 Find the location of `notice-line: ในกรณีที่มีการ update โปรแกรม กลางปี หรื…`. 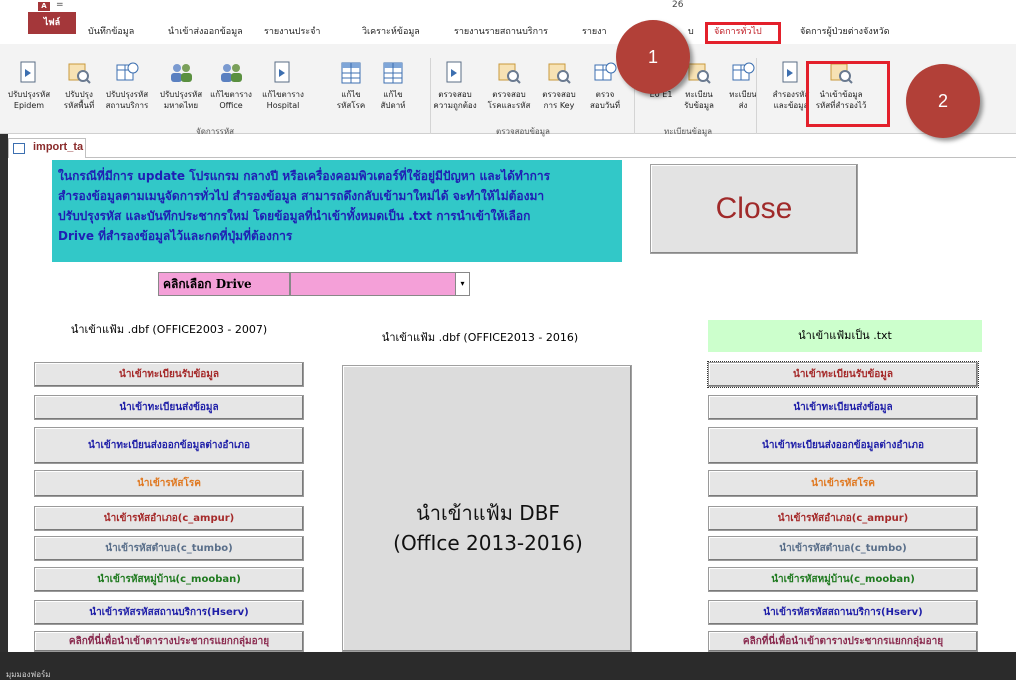

notice-line: ในกรณีที่มีการ update โปรแกรม กลางปี หรื… is located at coordinates (304, 176).